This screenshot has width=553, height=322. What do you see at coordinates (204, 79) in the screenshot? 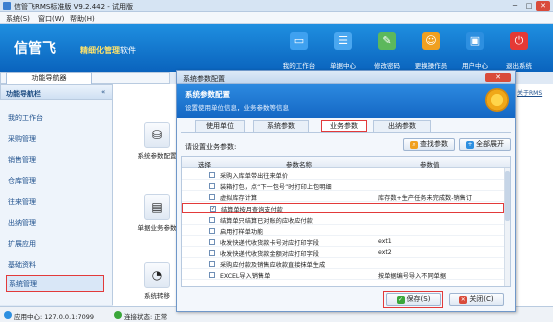
I see `dialog-title: 系统参数配置` at bounding box center [204, 79].